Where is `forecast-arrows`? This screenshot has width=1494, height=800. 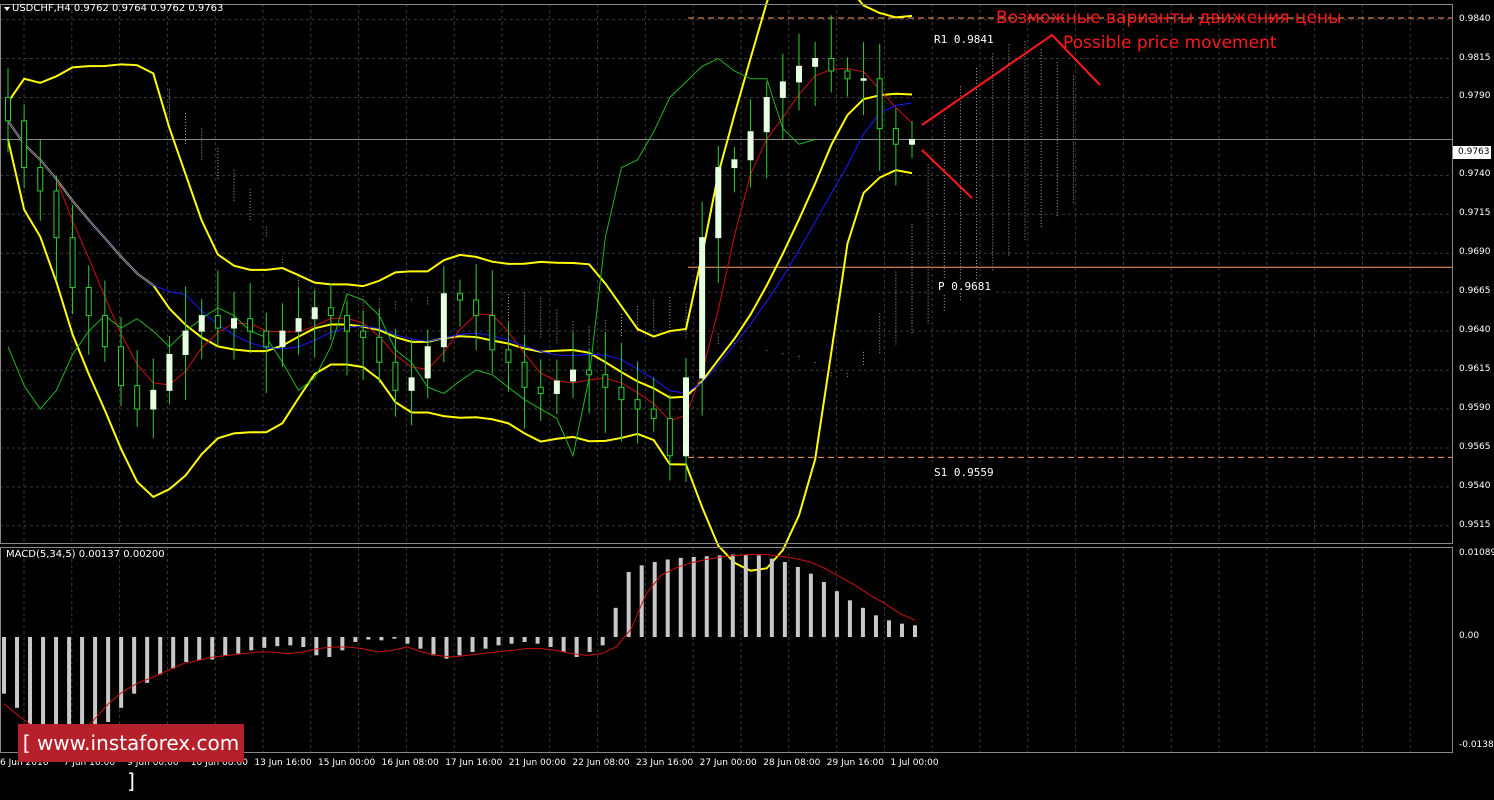
forecast-arrows is located at coordinates (1011, 116).